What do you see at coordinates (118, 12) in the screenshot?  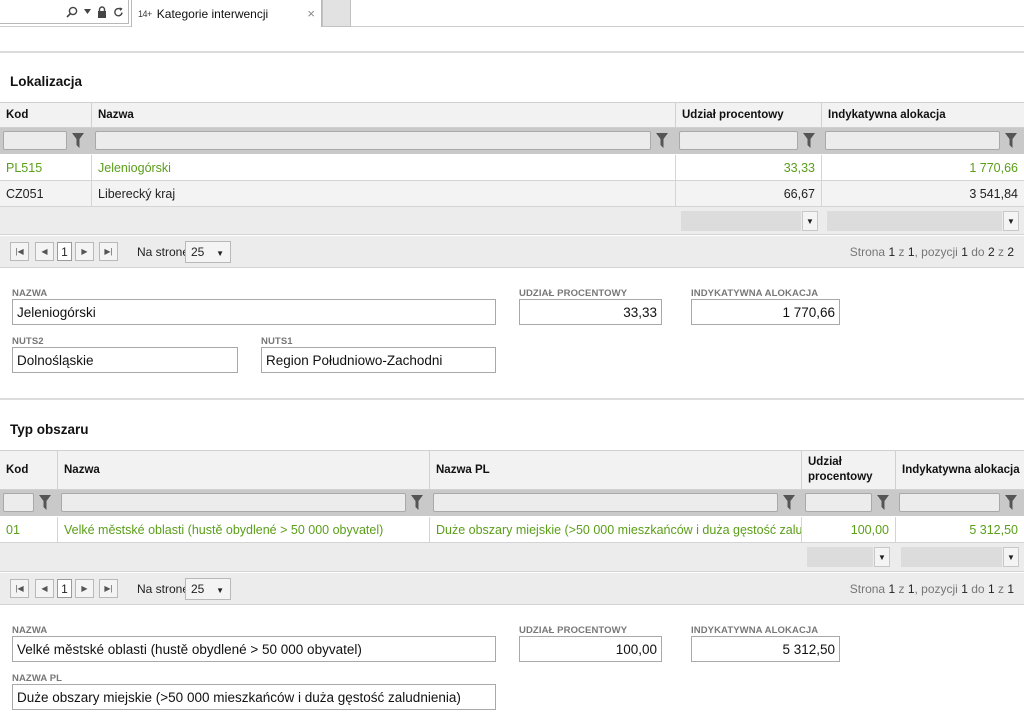 I see `refresh-icon` at bounding box center [118, 12].